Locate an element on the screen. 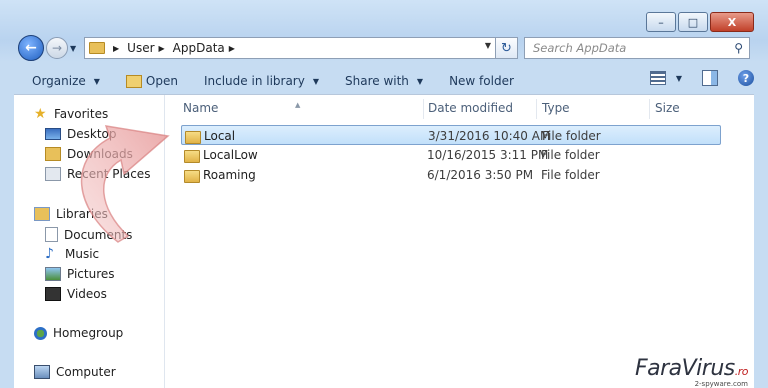  star-icon: ★ is located at coordinates (40, 114).